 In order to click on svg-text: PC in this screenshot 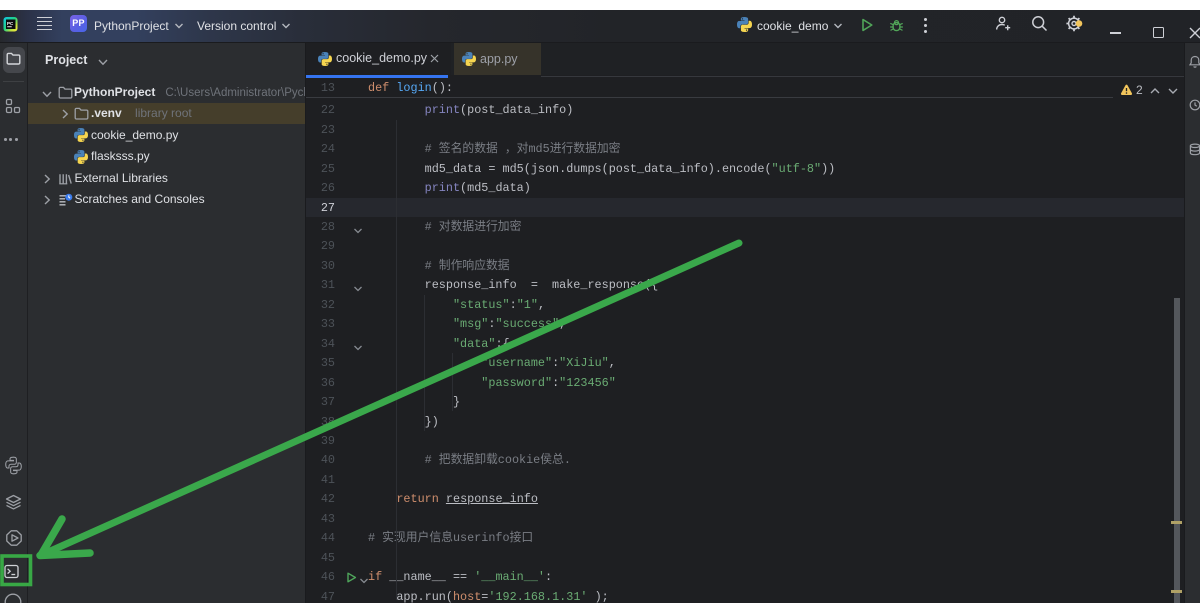, I will do `click(10, 23)`.